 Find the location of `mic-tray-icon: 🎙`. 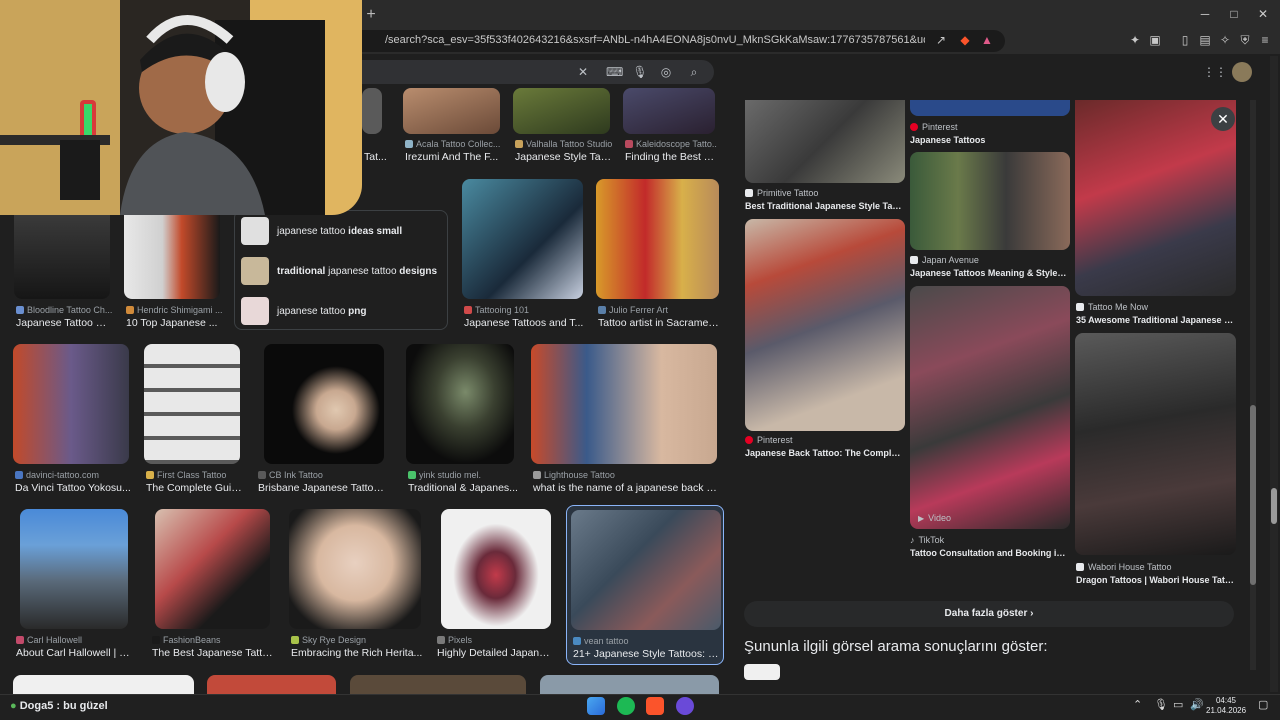

mic-tray-icon: 🎙 is located at coordinates (1161, 704).